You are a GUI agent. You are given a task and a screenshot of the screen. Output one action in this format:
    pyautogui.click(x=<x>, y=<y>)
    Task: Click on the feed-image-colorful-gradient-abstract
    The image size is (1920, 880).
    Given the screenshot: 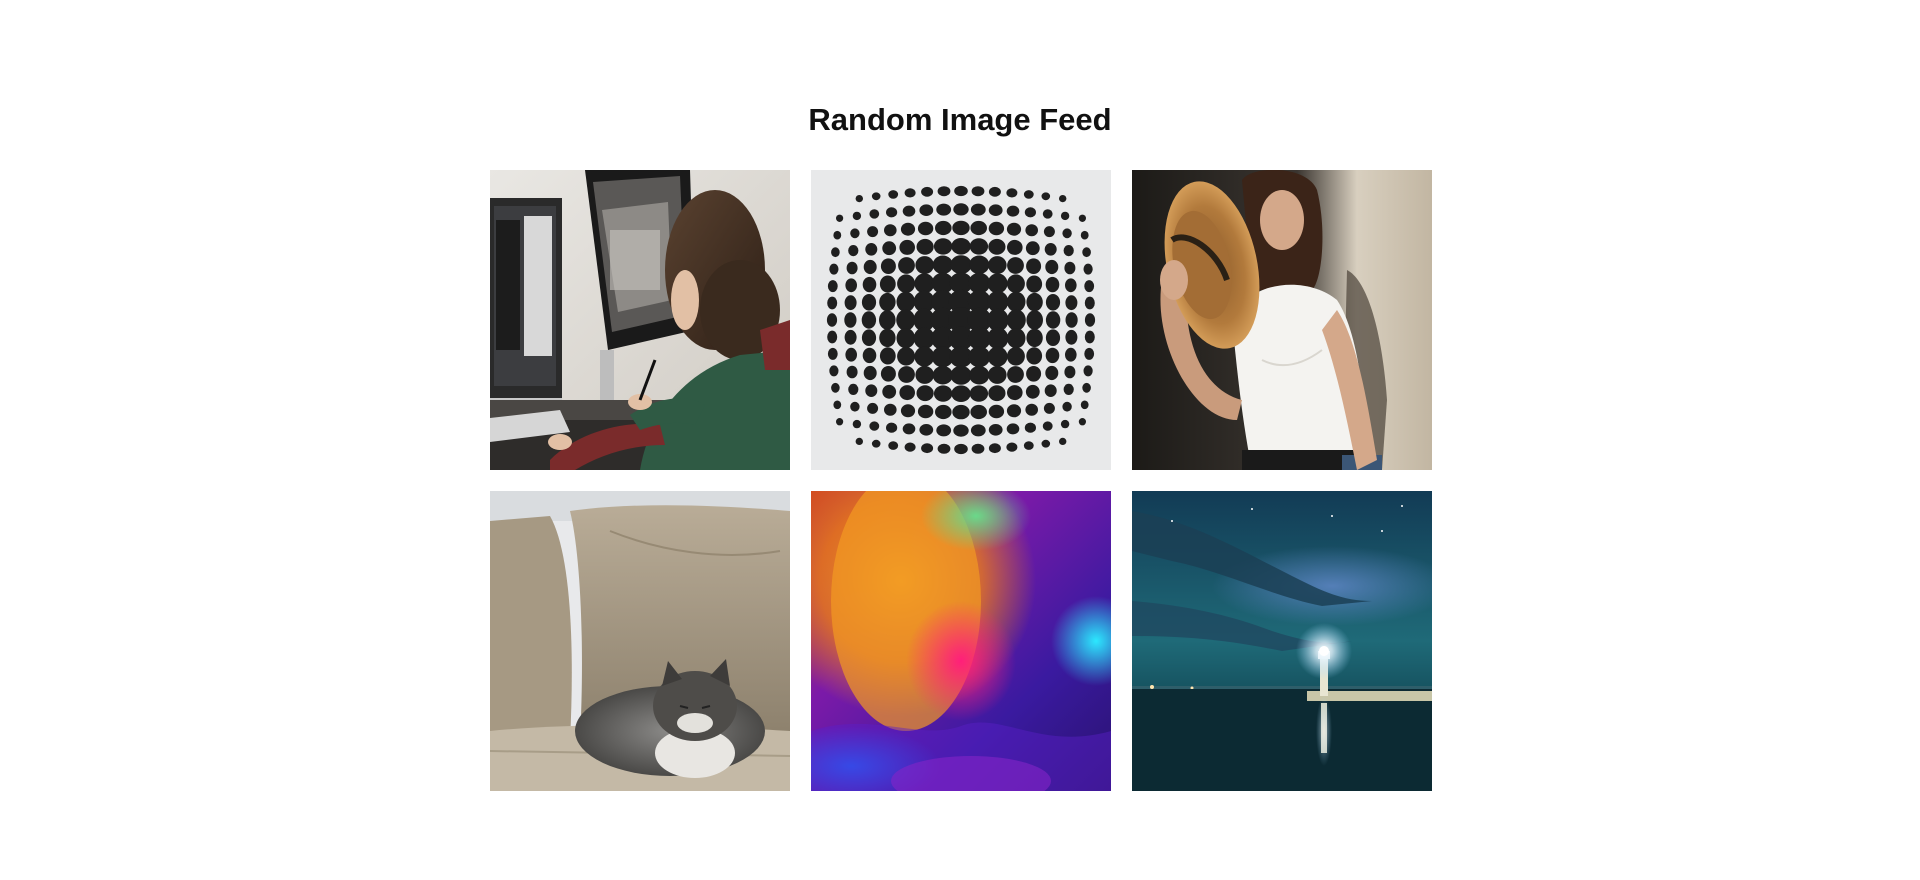 What is the action you would take?
    pyautogui.click(x=961, y=641)
    